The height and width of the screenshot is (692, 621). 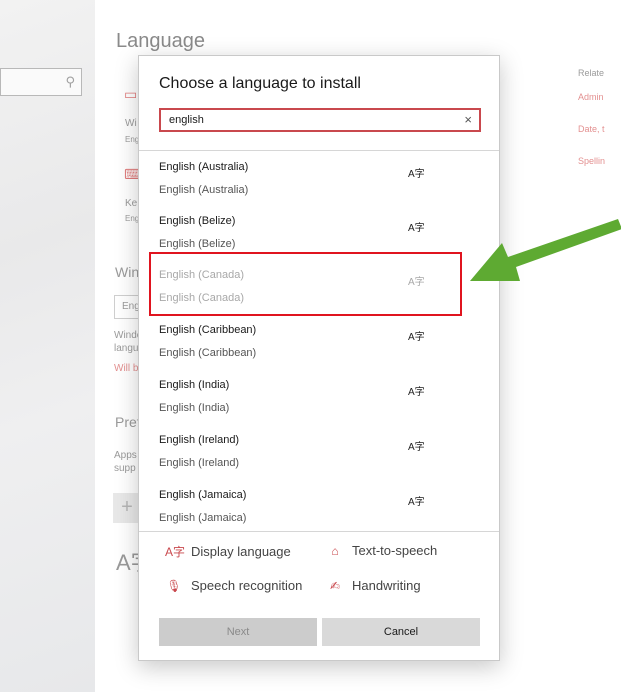 I want to click on legend-text-to-speech: ⌂ Text-to-speech, so click(x=381, y=550).